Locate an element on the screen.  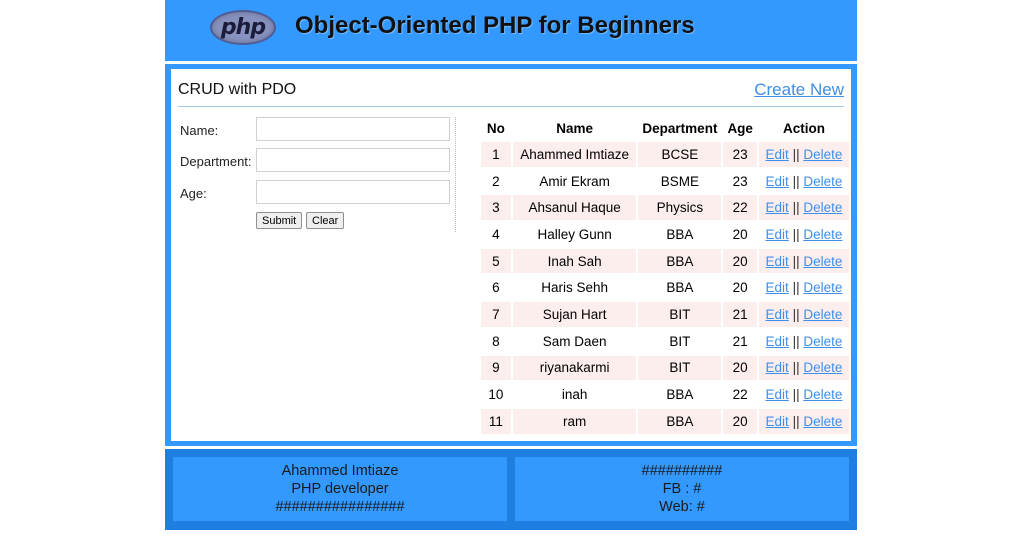
name-input is located at coordinates (353, 129).